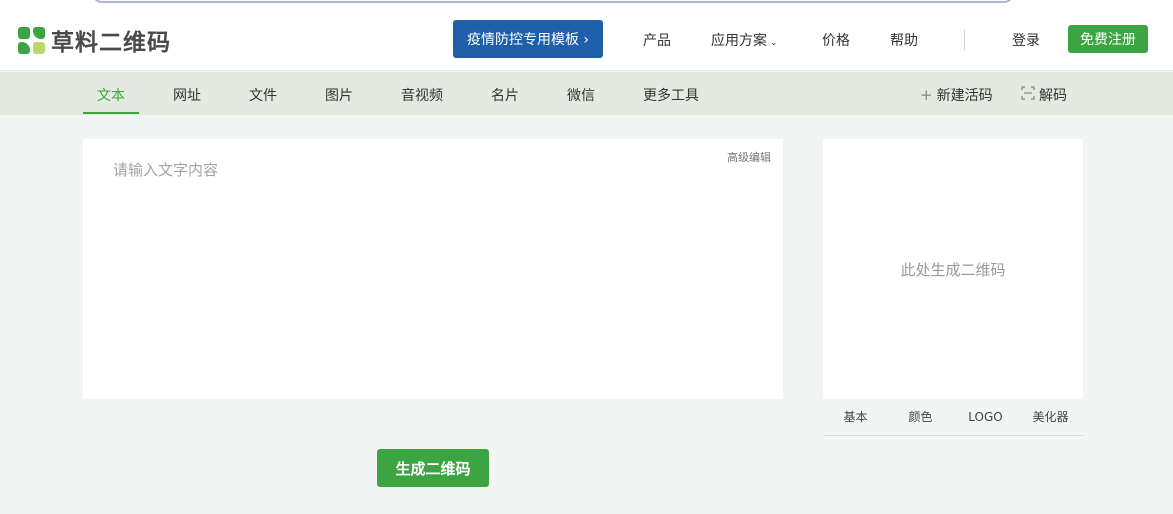 The image size is (1173, 514). What do you see at coordinates (339, 95) in the screenshot?
I see `tab-image: 图片` at bounding box center [339, 95].